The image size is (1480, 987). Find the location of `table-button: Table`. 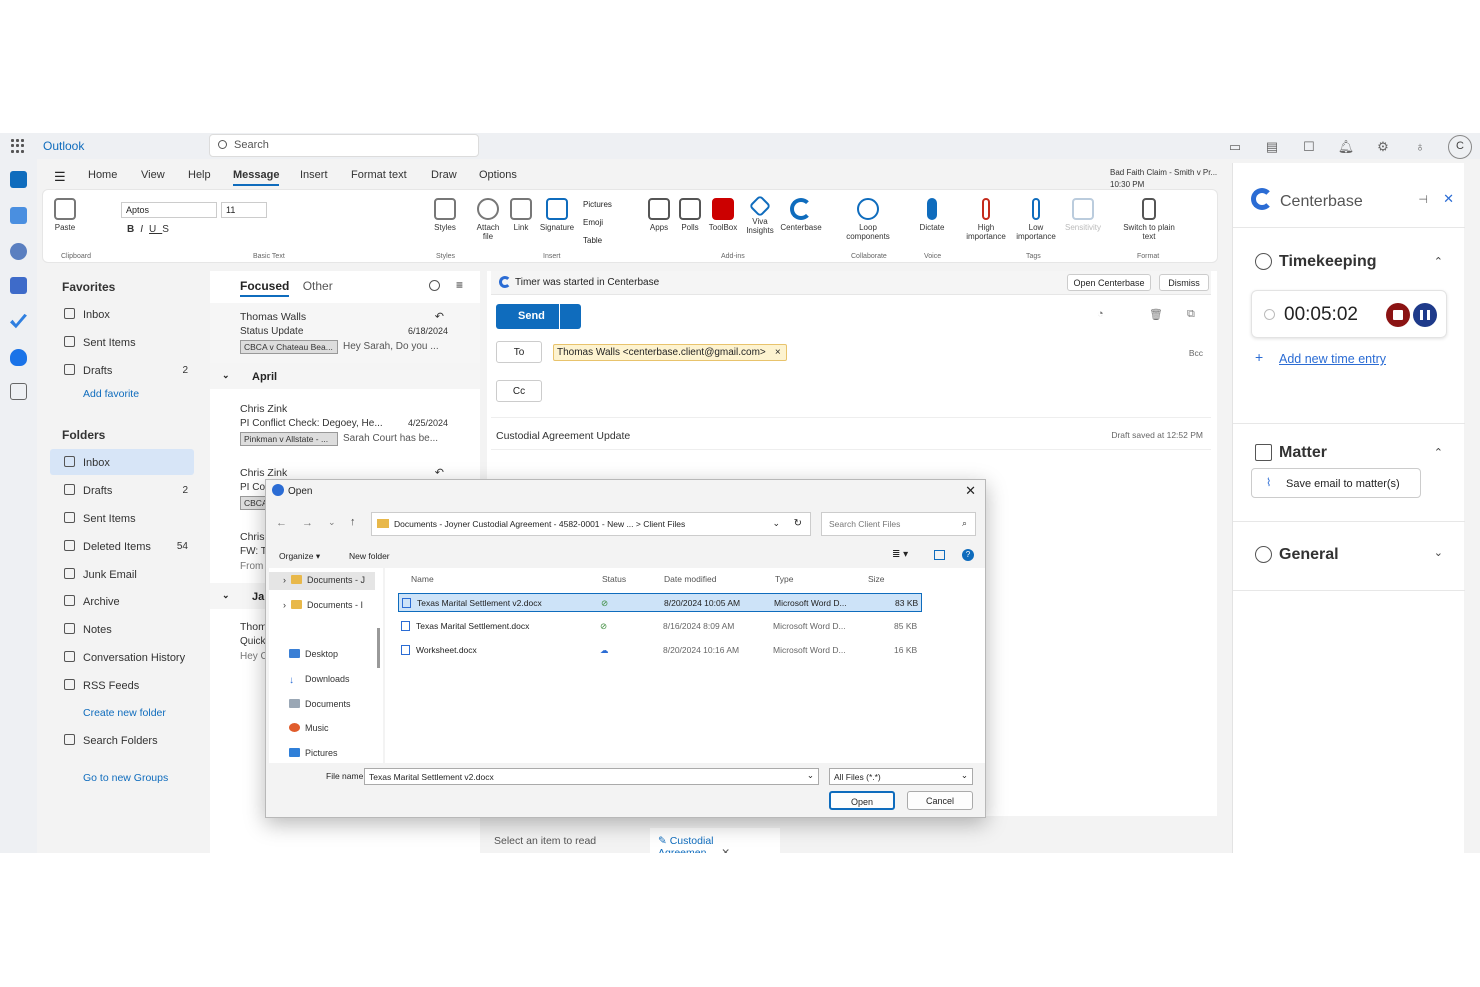

table-button: Table is located at coordinates (597, 241).